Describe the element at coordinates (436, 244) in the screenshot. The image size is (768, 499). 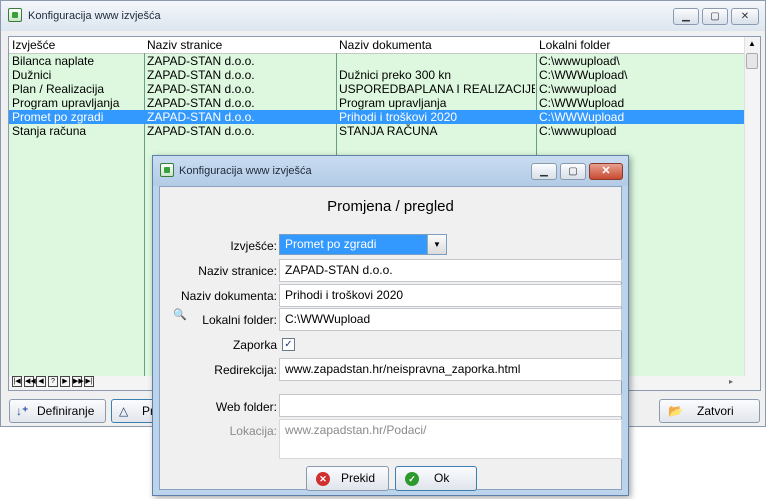
I see `chevron-down-icon: ▼` at that location.